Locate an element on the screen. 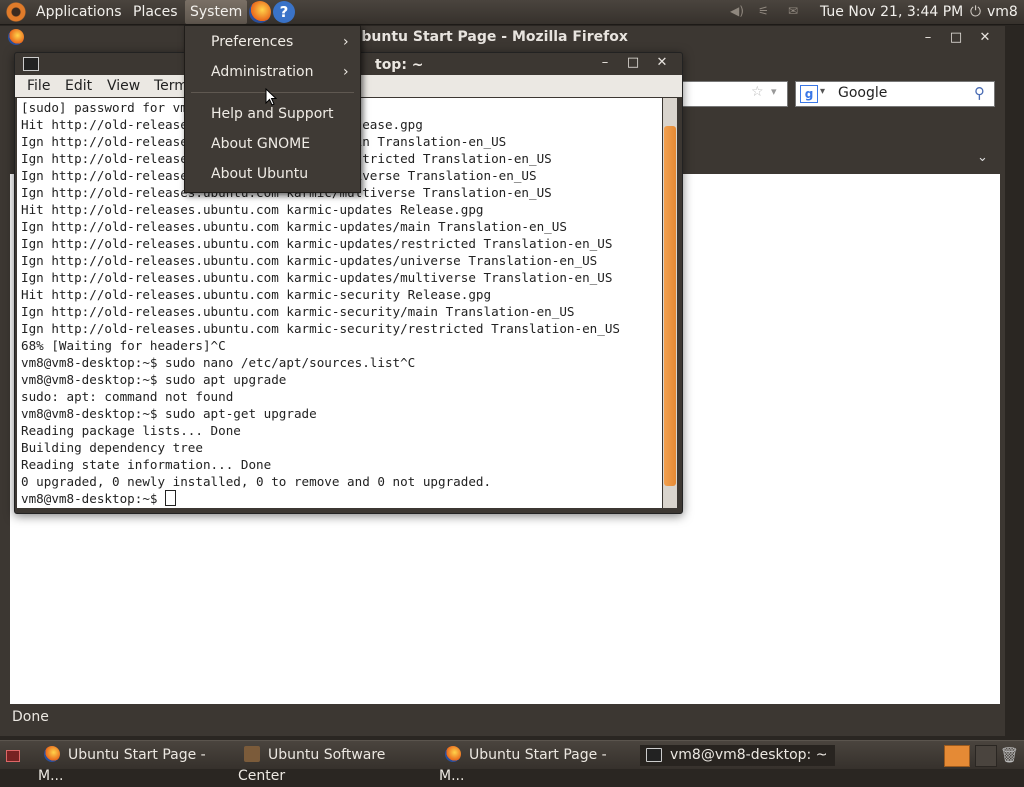  search-box: g ▾ Google ⚲ is located at coordinates (895, 94).